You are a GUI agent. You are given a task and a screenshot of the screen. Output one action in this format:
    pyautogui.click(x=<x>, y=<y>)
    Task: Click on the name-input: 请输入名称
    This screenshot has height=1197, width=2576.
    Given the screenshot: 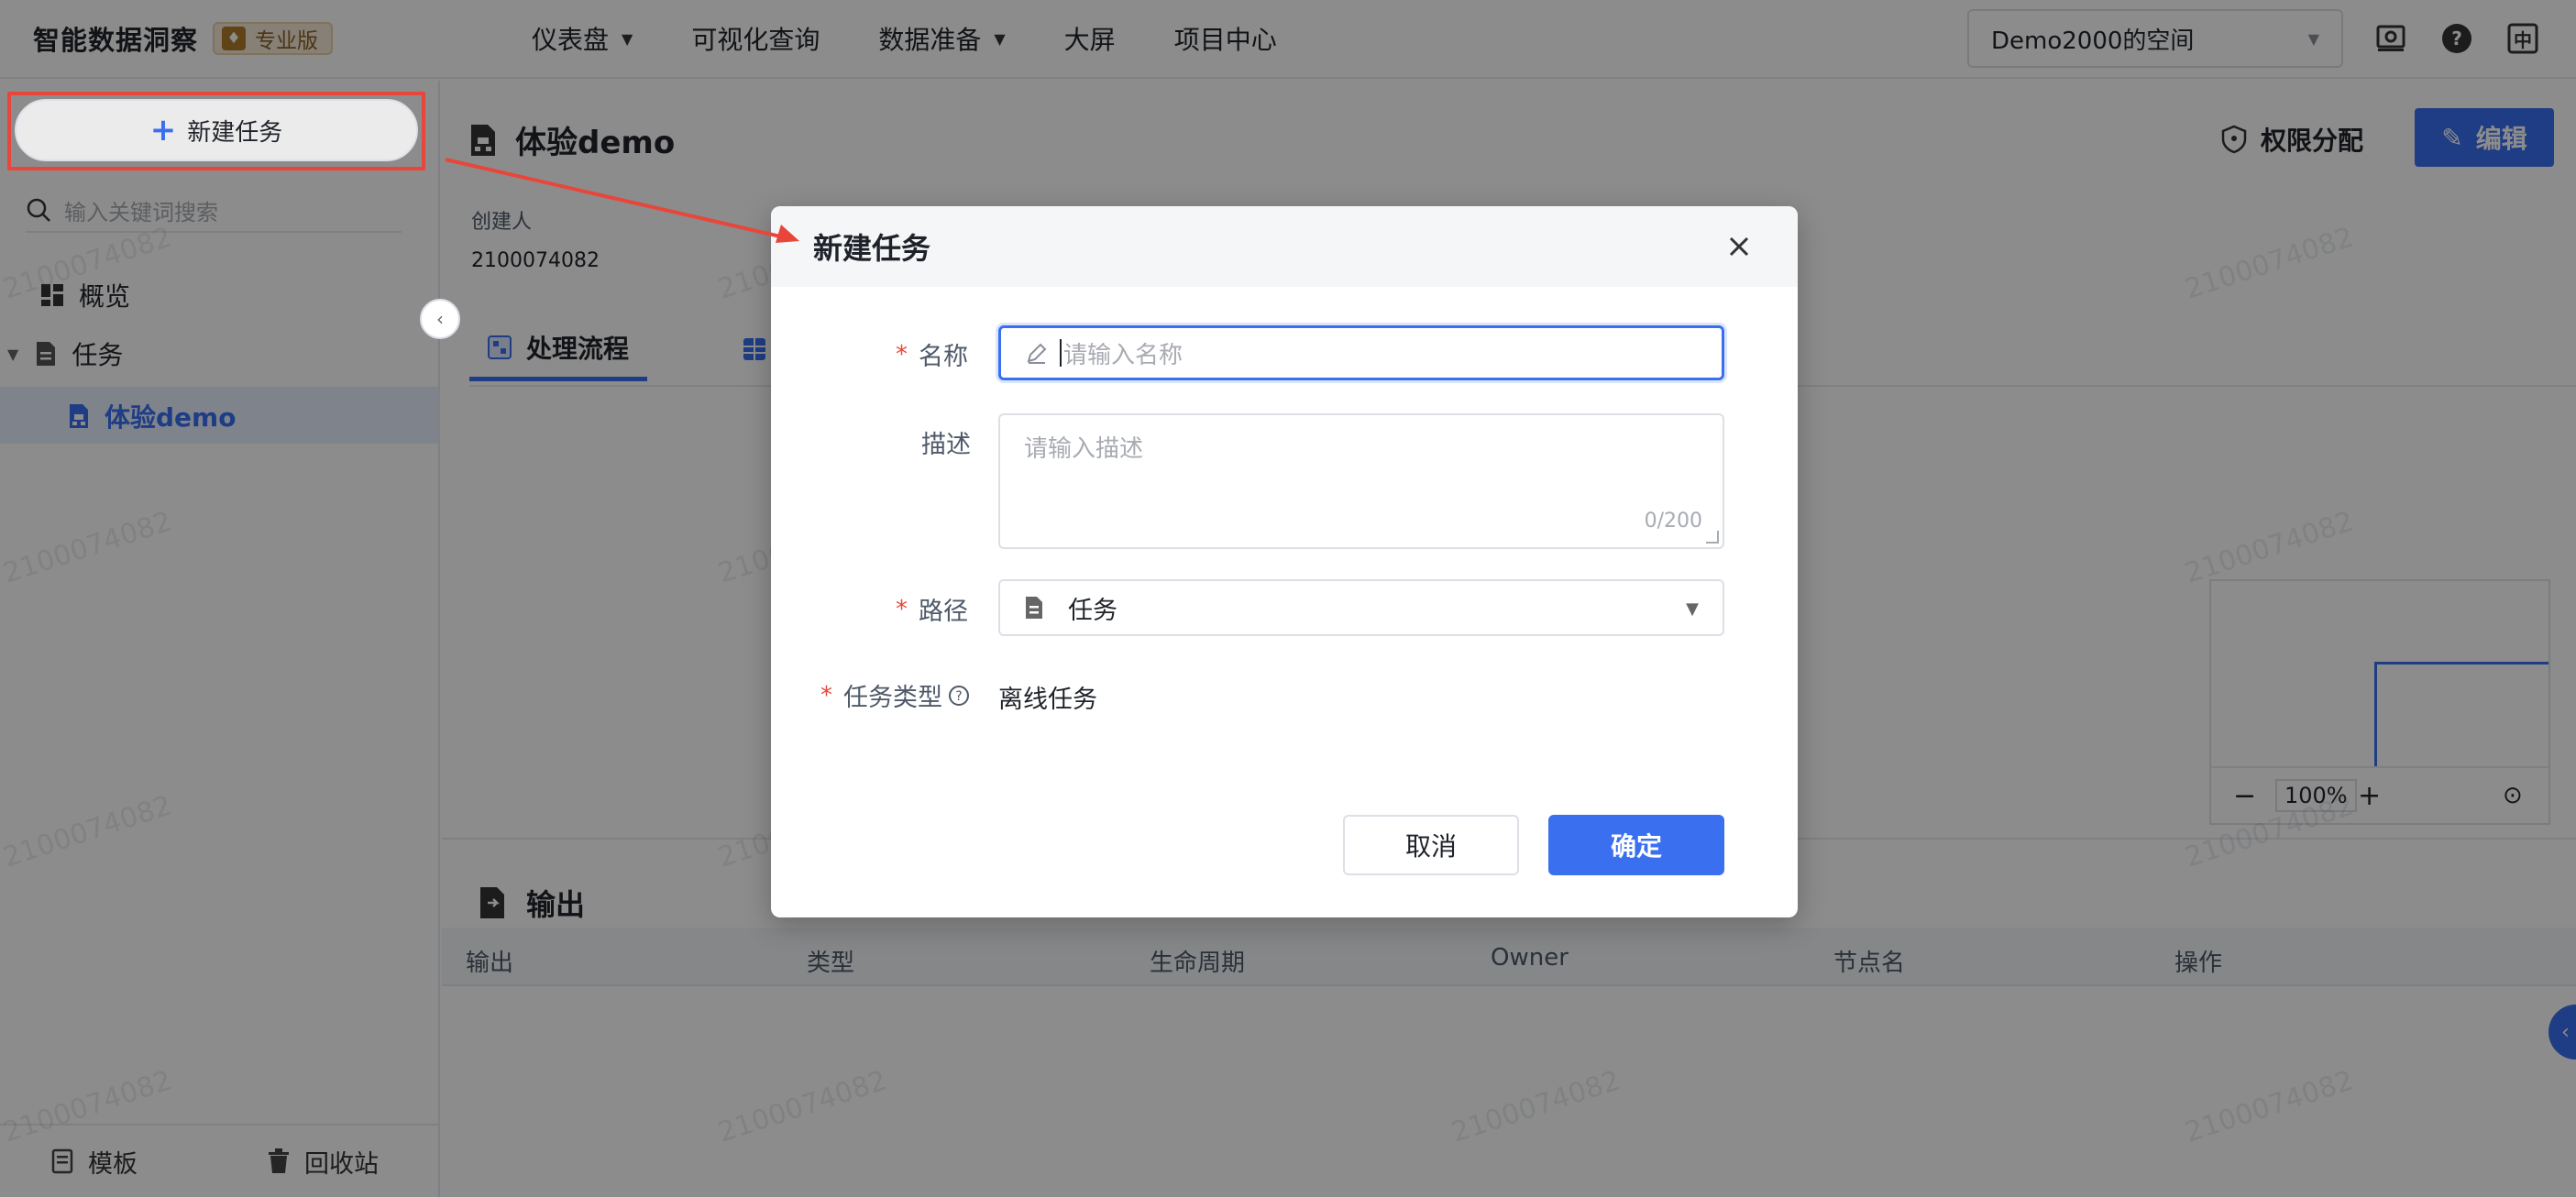 What is the action you would take?
    pyautogui.click(x=1361, y=352)
    